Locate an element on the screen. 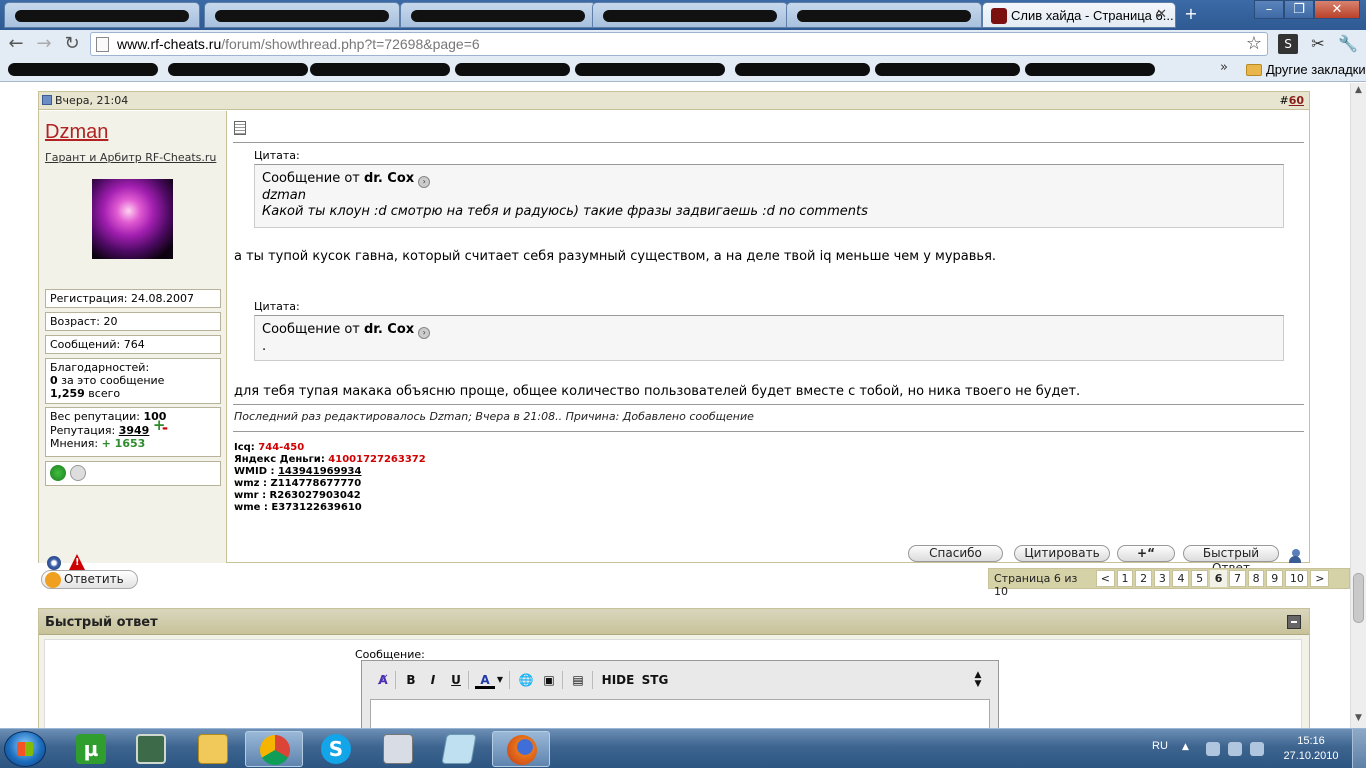 The height and width of the screenshot is (768, 1366). show-desktop-button is located at coordinates (1359, 748).